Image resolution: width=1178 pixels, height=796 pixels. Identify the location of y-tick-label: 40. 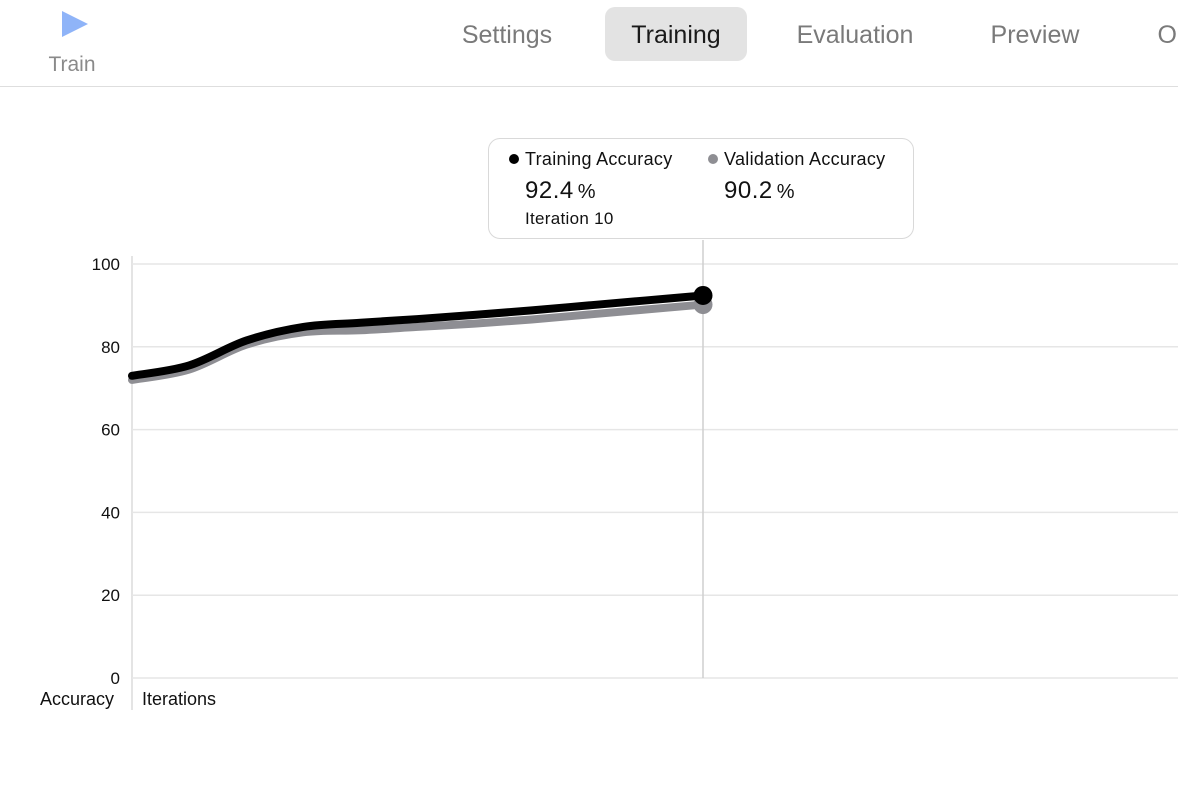
(110, 512).